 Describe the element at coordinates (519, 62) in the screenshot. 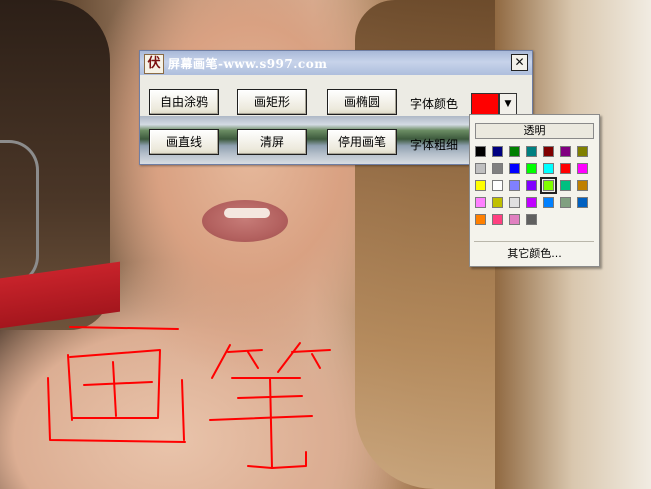

I see `close-button: ✕` at that location.